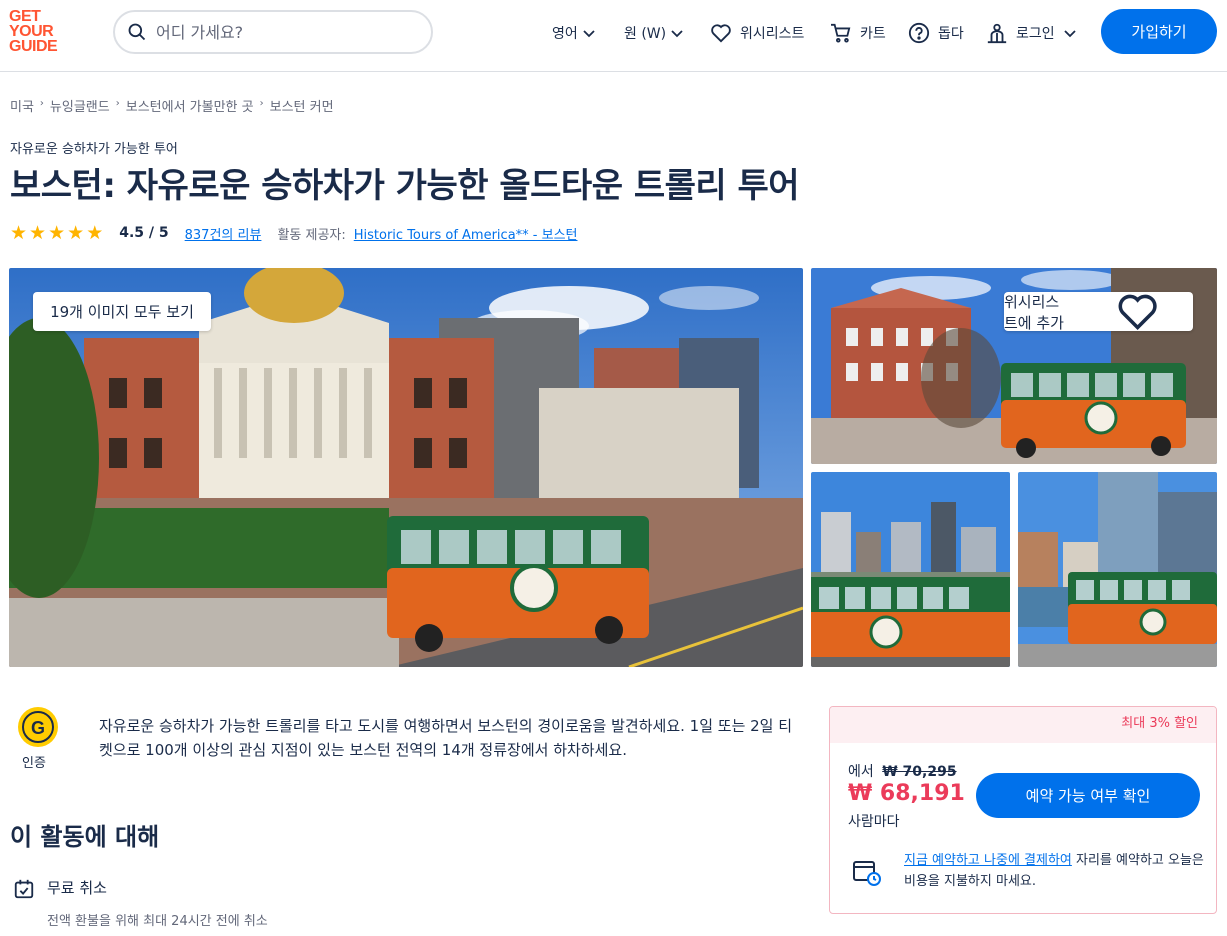  What do you see at coordinates (80, 105) in the screenshot?
I see `breadcrumb-item-new-england: 뉴잉글랜드` at bounding box center [80, 105].